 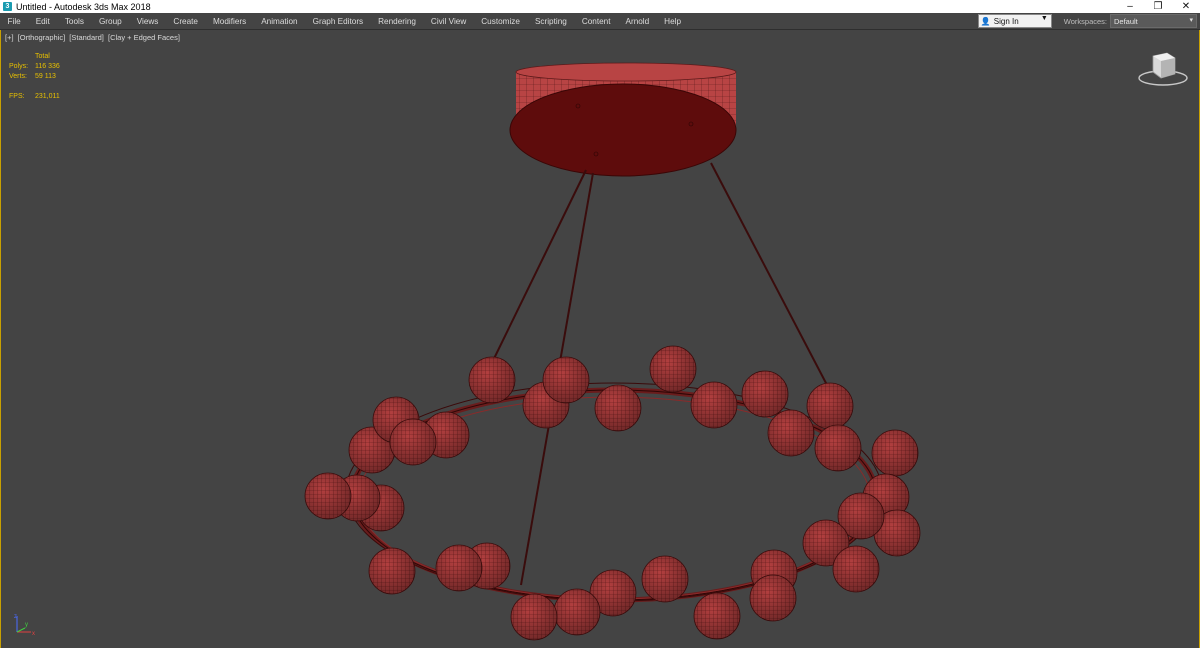 What do you see at coordinates (47, 96) in the screenshot?
I see `fps-value: 231,011` at bounding box center [47, 96].